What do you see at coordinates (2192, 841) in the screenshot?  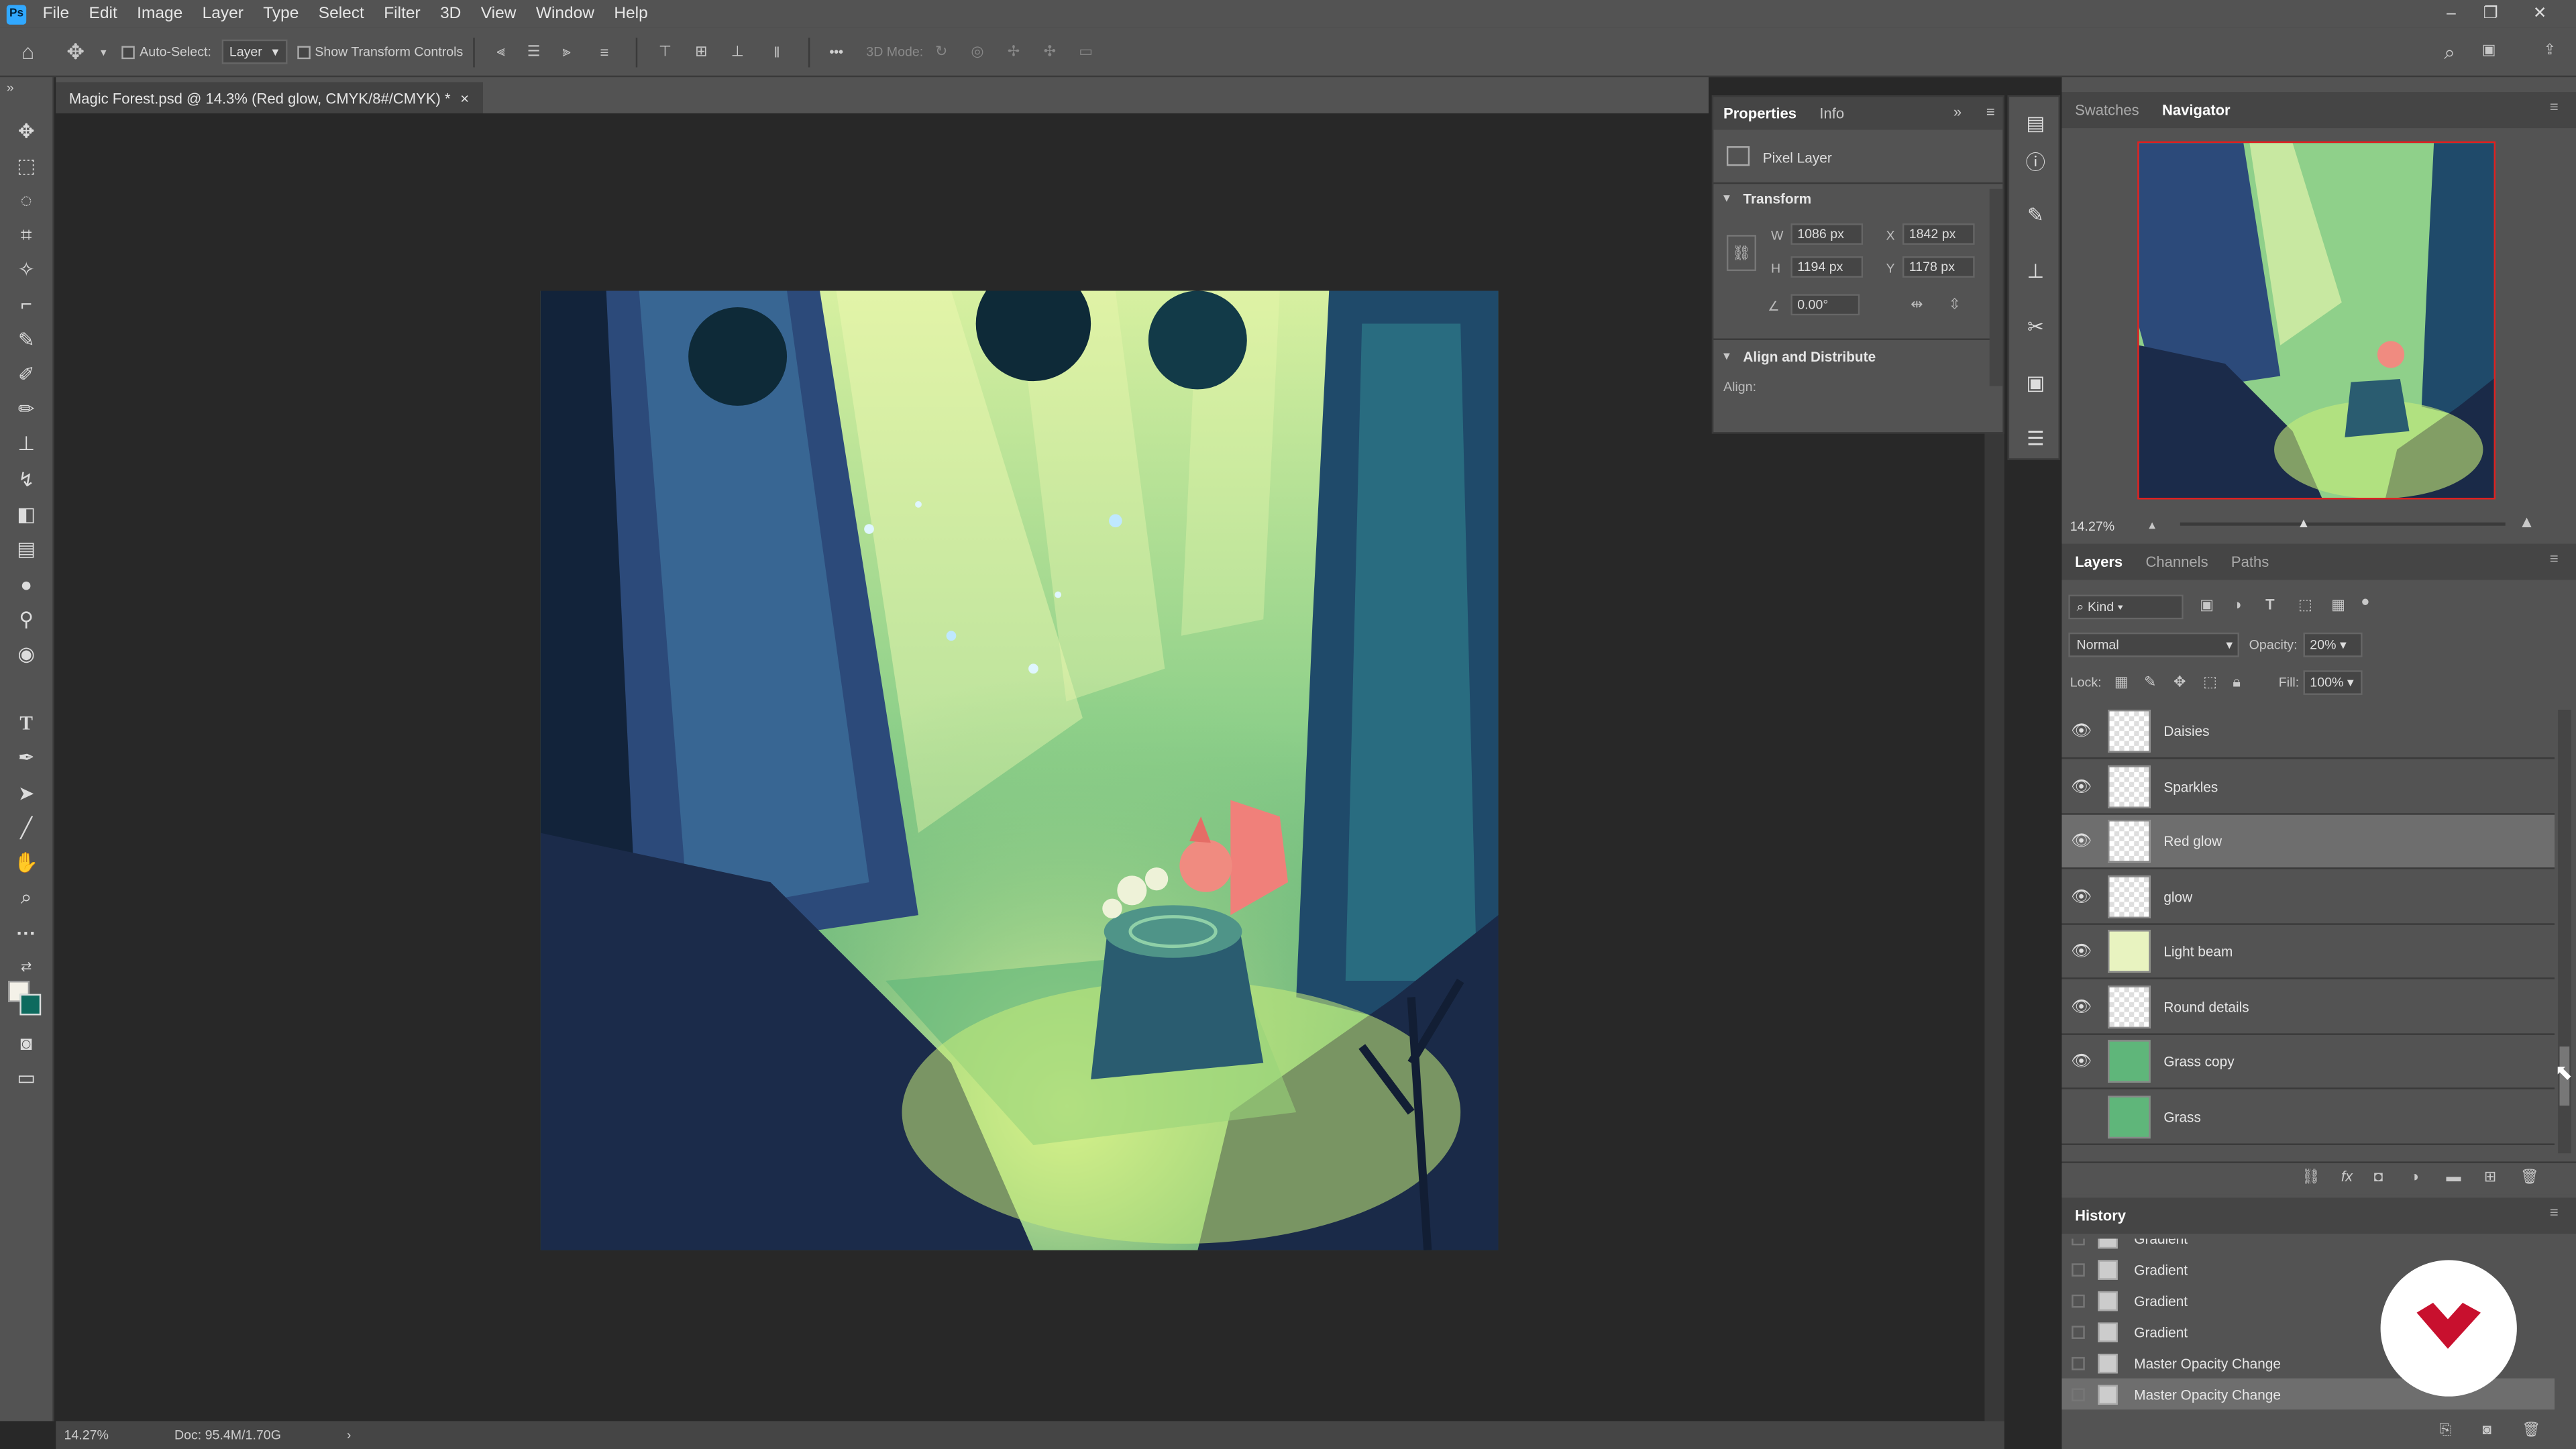 I see `layer-name: Red glow` at bounding box center [2192, 841].